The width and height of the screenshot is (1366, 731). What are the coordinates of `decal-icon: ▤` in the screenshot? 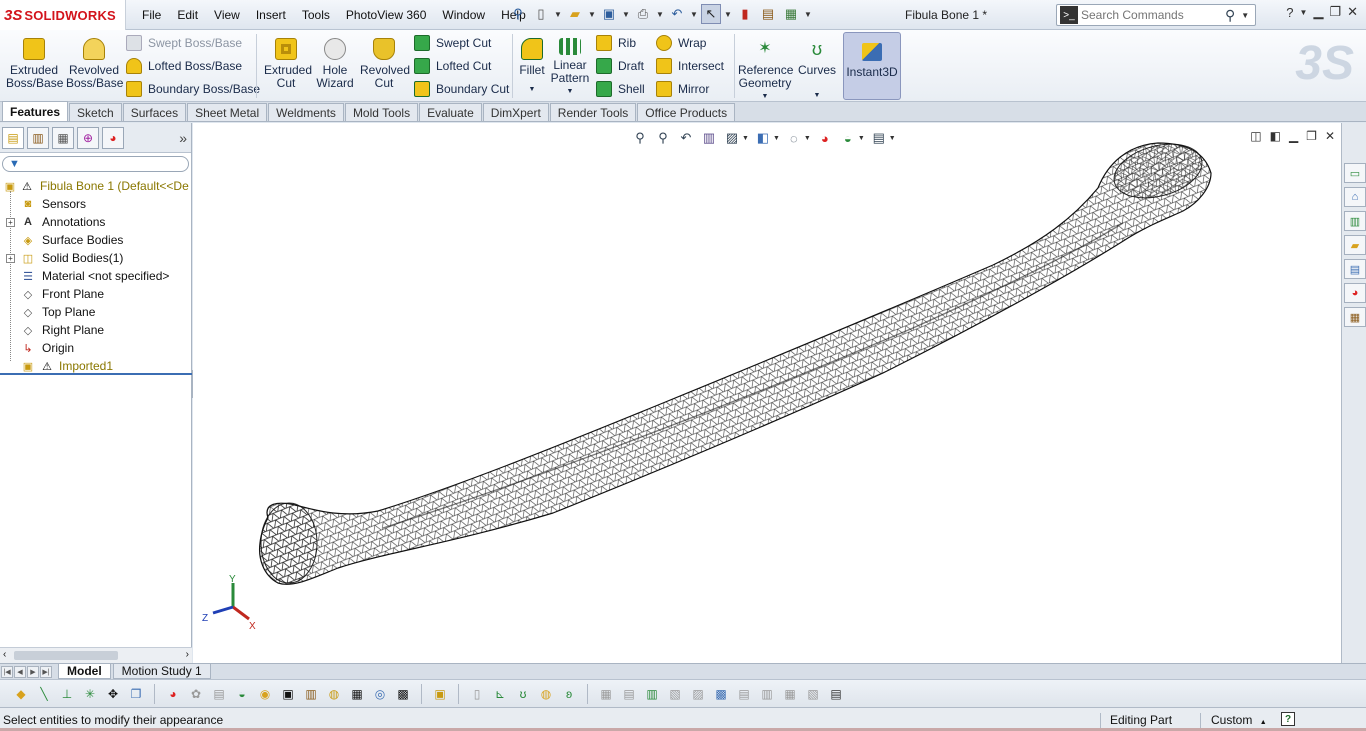 It's located at (219, 694).